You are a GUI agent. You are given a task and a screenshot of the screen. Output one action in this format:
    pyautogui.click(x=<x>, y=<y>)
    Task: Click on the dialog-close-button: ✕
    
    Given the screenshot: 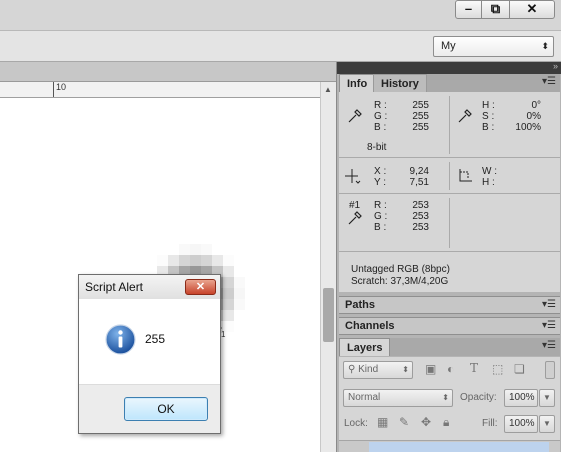 What is the action you would take?
    pyautogui.click(x=200, y=287)
    